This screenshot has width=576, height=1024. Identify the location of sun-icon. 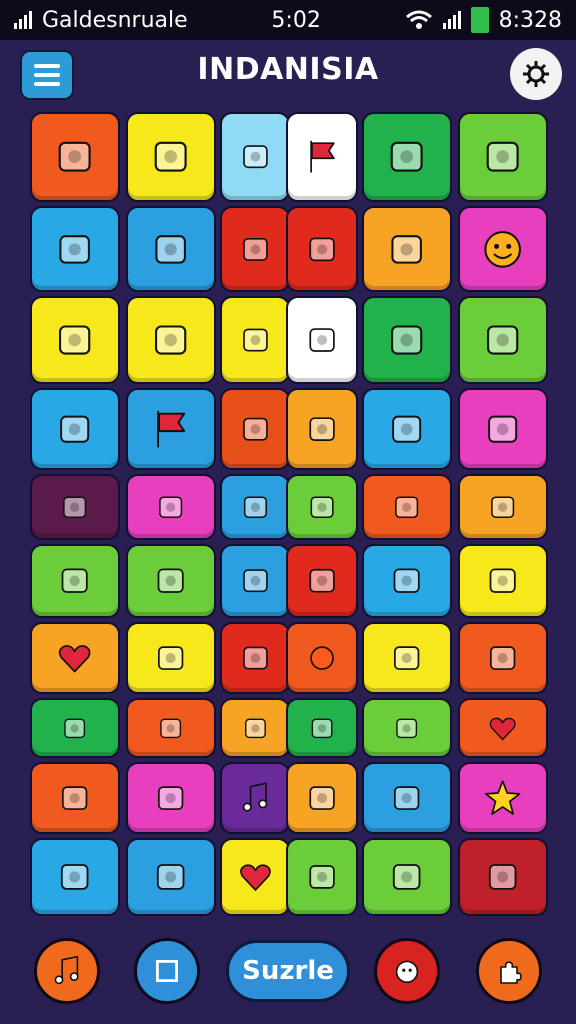
(322, 658).